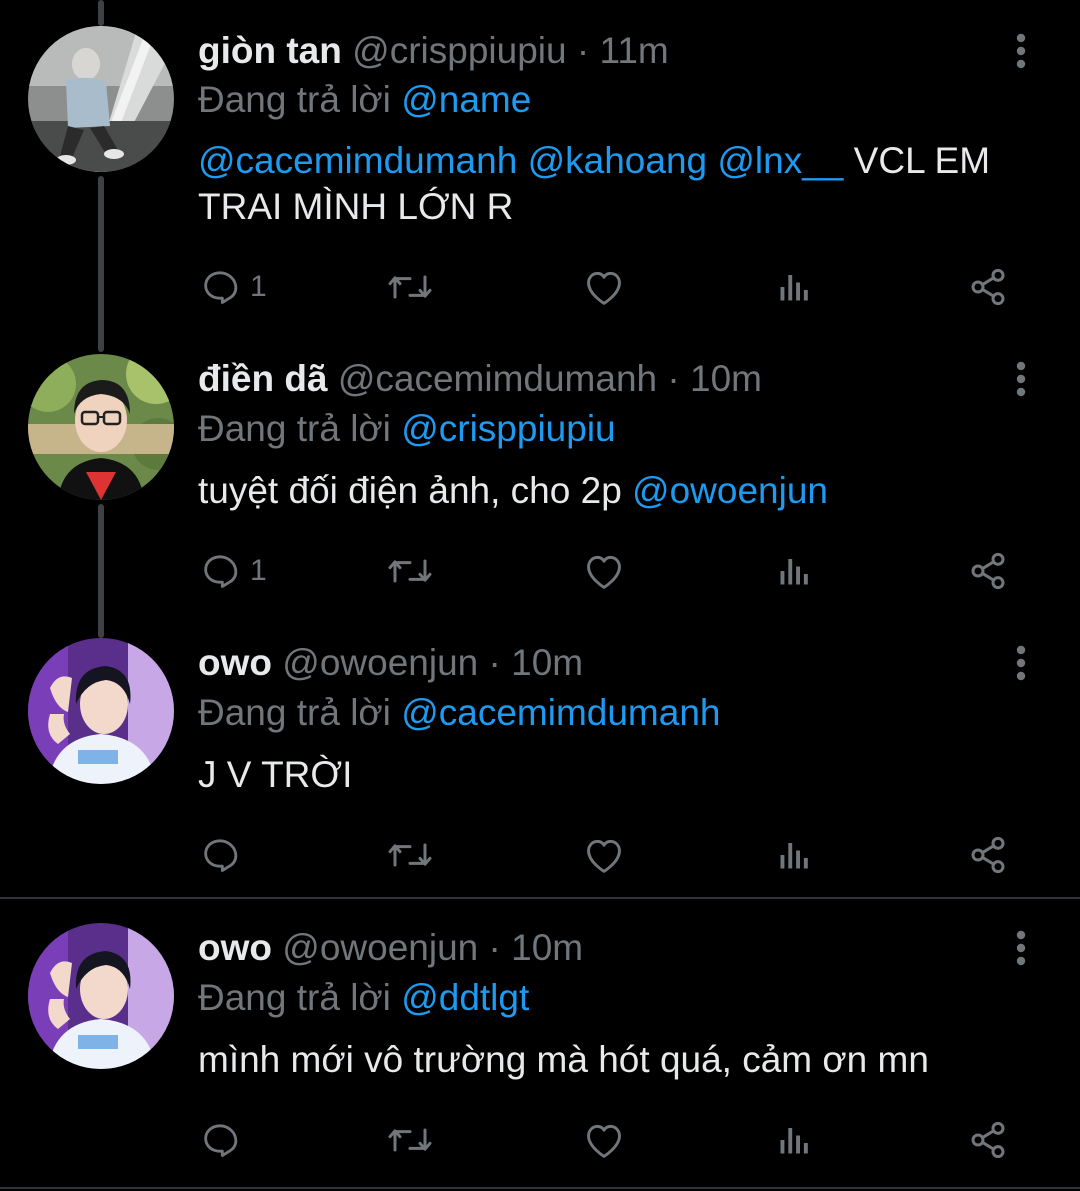 This screenshot has width=1080, height=1191. Describe the element at coordinates (275, 774) in the screenshot. I see `tweet-body: J V TRỜI` at that location.